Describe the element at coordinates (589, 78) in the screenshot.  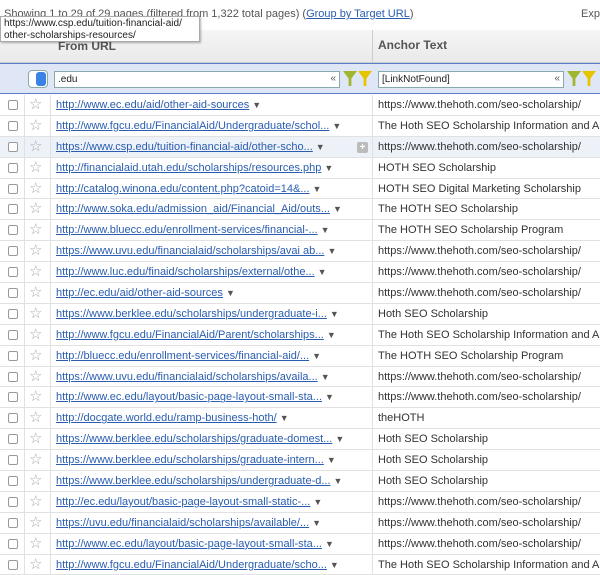
I see `anchor-filter-clear-funnel-icon` at that location.